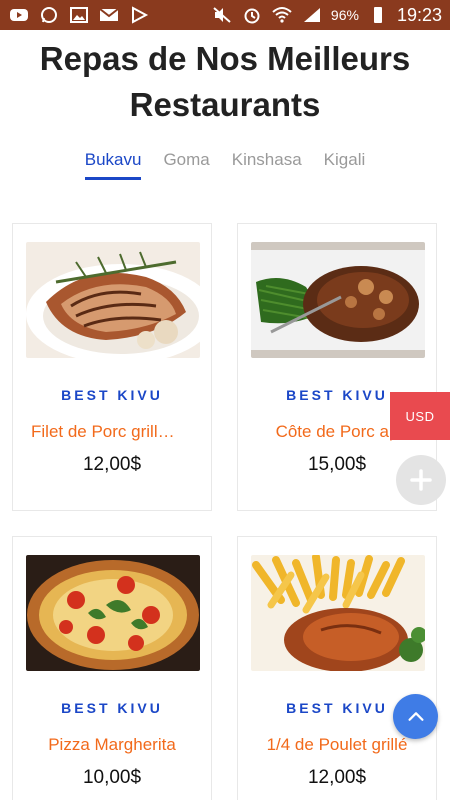 Image resolution: width=450 pixels, height=800 pixels. What do you see at coordinates (109, 15) in the screenshot?
I see `gmail-icon` at bounding box center [109, 15].